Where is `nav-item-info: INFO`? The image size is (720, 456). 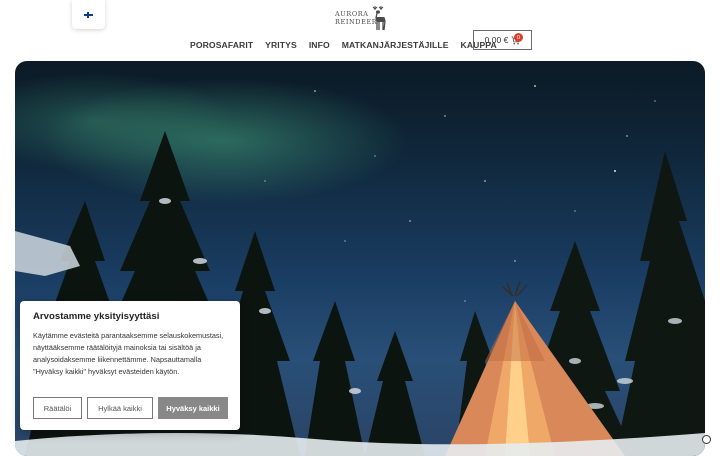 nav-item-info: INFO is located at coordinates (319, 45).